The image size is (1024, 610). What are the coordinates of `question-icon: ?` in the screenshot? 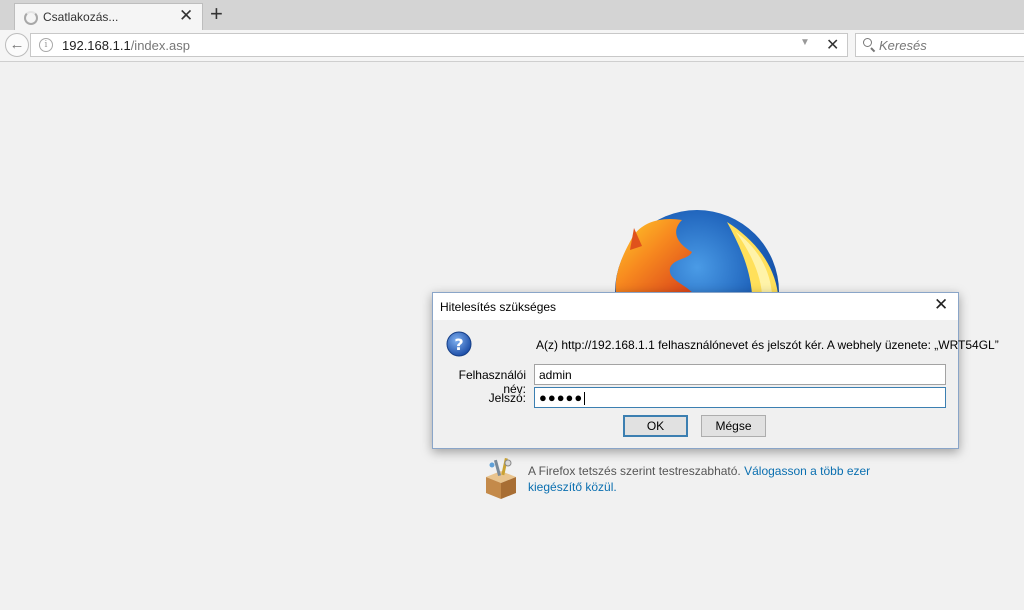 It's located at (459, 344).